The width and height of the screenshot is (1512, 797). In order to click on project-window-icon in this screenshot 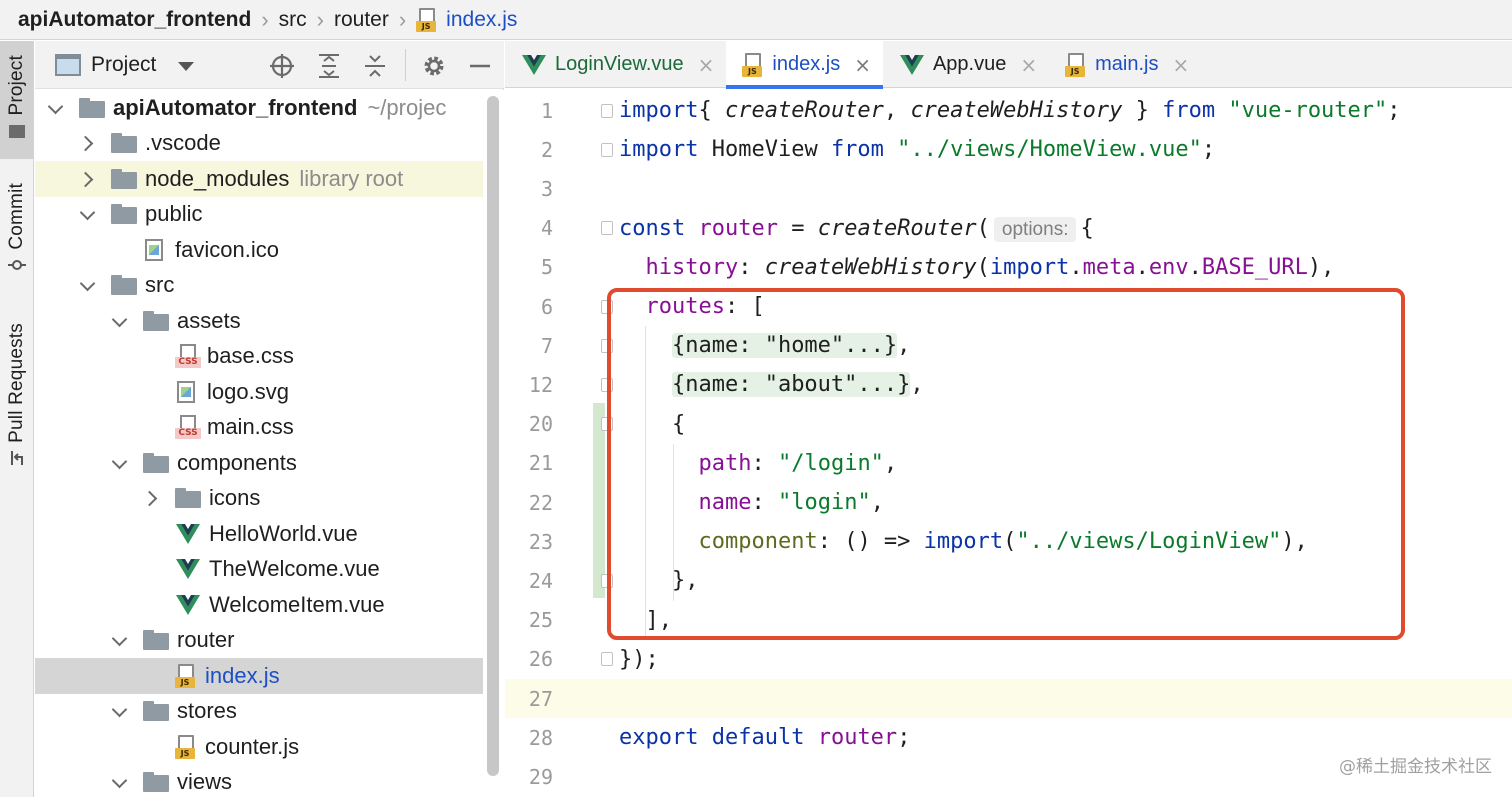, I will do `click(68, 64)`.